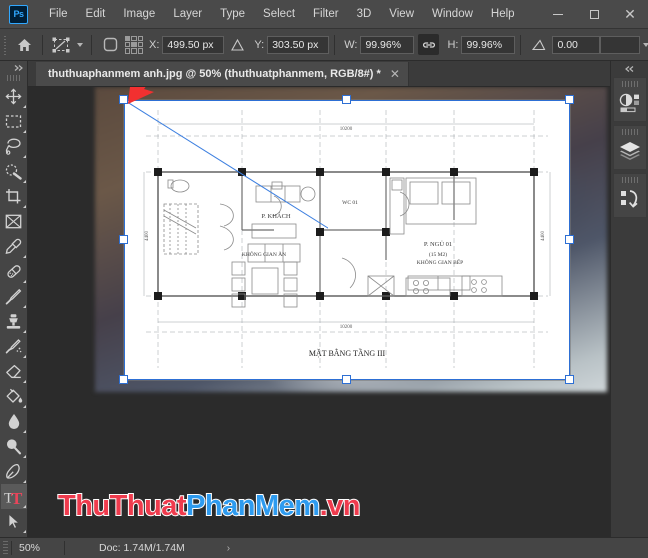 This screenshot has height=558, width=648. I want to click on ref-point-bl, so click(128, 51).